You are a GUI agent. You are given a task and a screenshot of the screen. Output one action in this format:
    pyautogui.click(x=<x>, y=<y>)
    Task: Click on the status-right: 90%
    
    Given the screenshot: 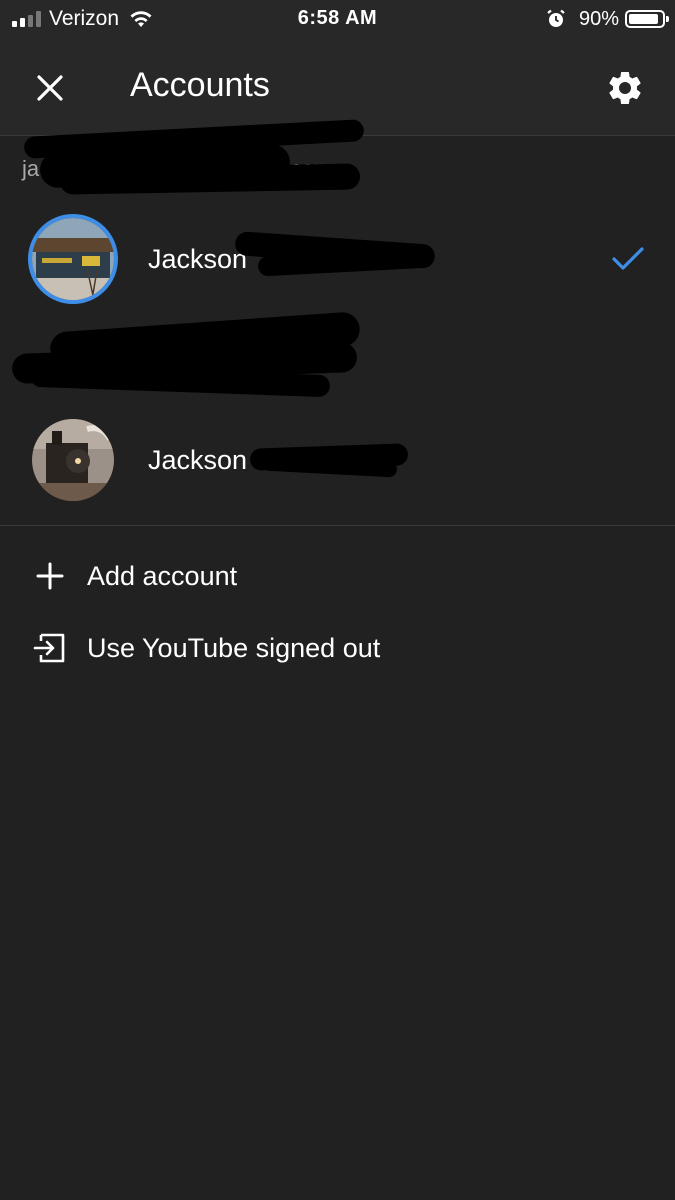 What is the action you would take?
    pyautogui.click(x=607, y=19)
    